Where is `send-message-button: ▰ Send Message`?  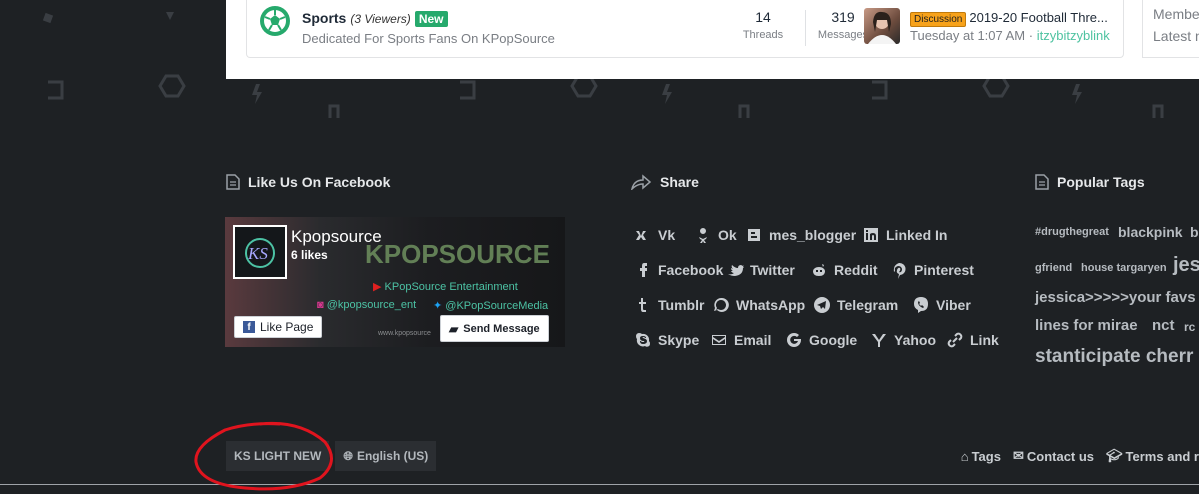
send-message-button: ▰ Send Message is located at coordinates (494, 328).